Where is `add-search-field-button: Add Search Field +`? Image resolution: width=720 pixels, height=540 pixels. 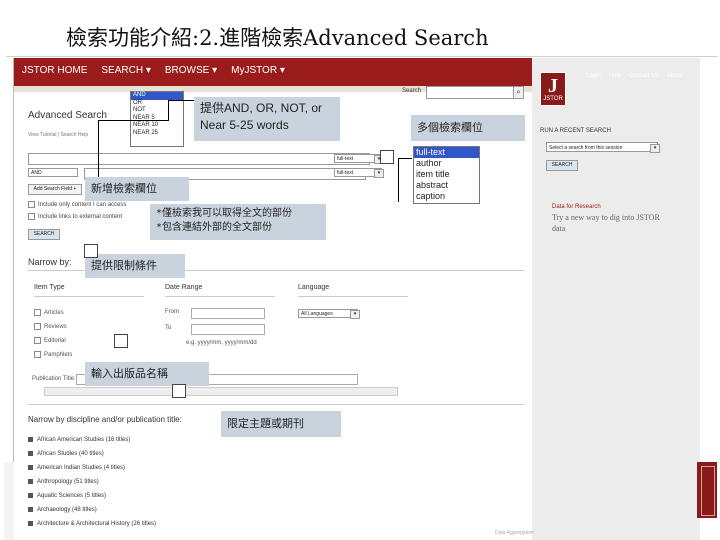 add-search-field-button: Add Search Field + is located at coordinates (55, 189).